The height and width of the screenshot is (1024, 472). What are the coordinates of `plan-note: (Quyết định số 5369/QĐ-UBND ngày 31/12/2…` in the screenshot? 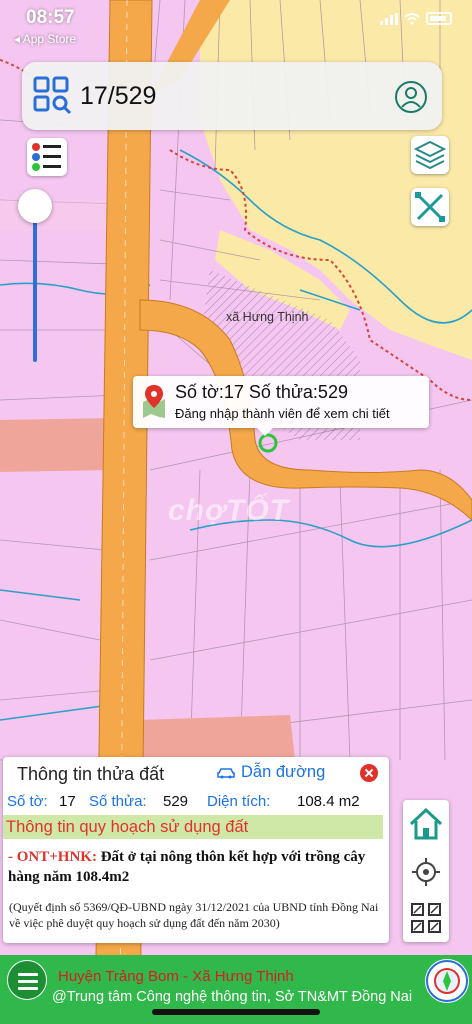 It's located at (194, 915).